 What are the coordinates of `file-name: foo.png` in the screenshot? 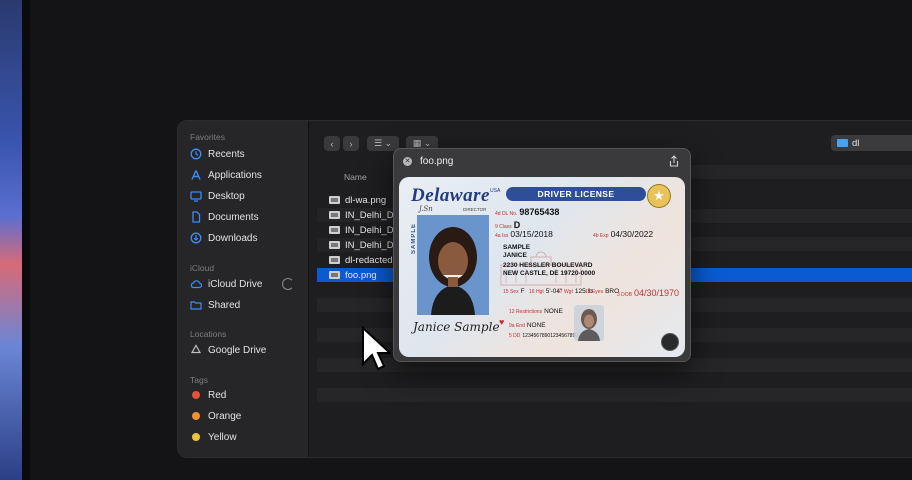 It's located at (361, 275).